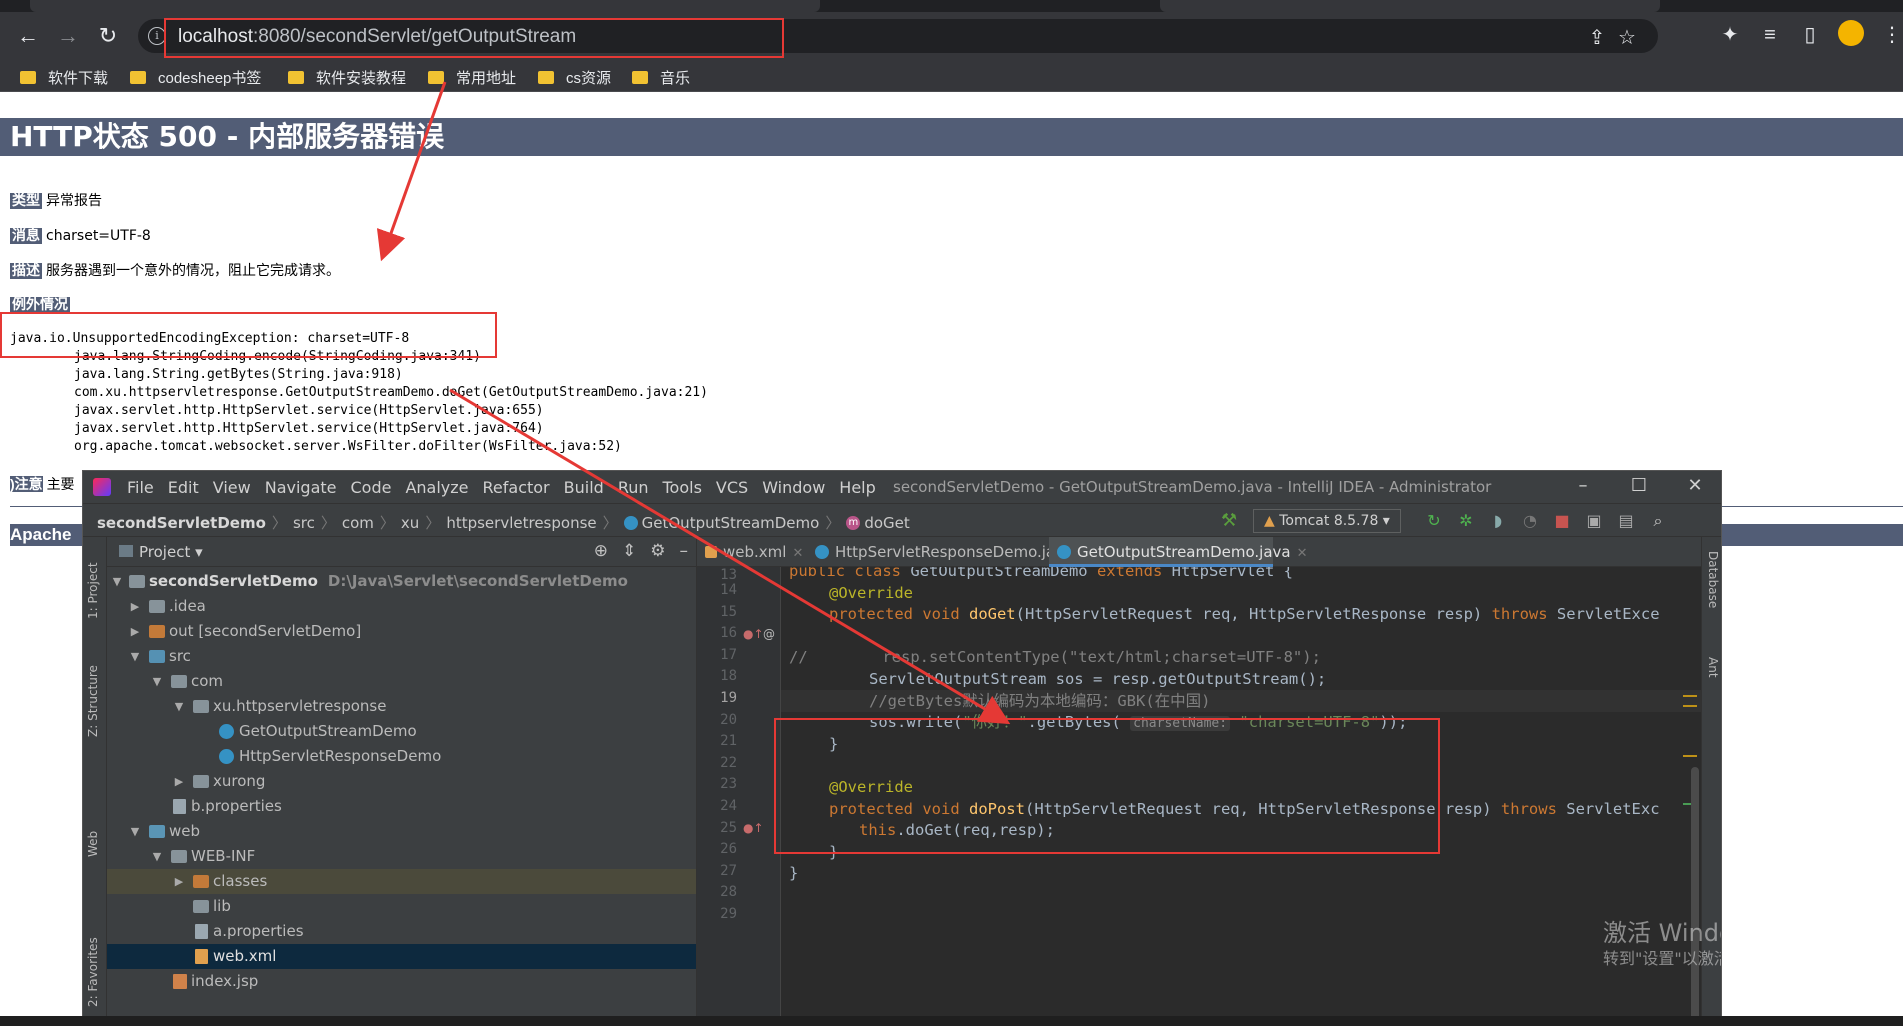 The height and width of the screenshot is (1026, 1903). What do you see at coordinates (1730, 34) in the screenshot?
I see `extensions-icon: ✦` at bounding box center [1730, 34].